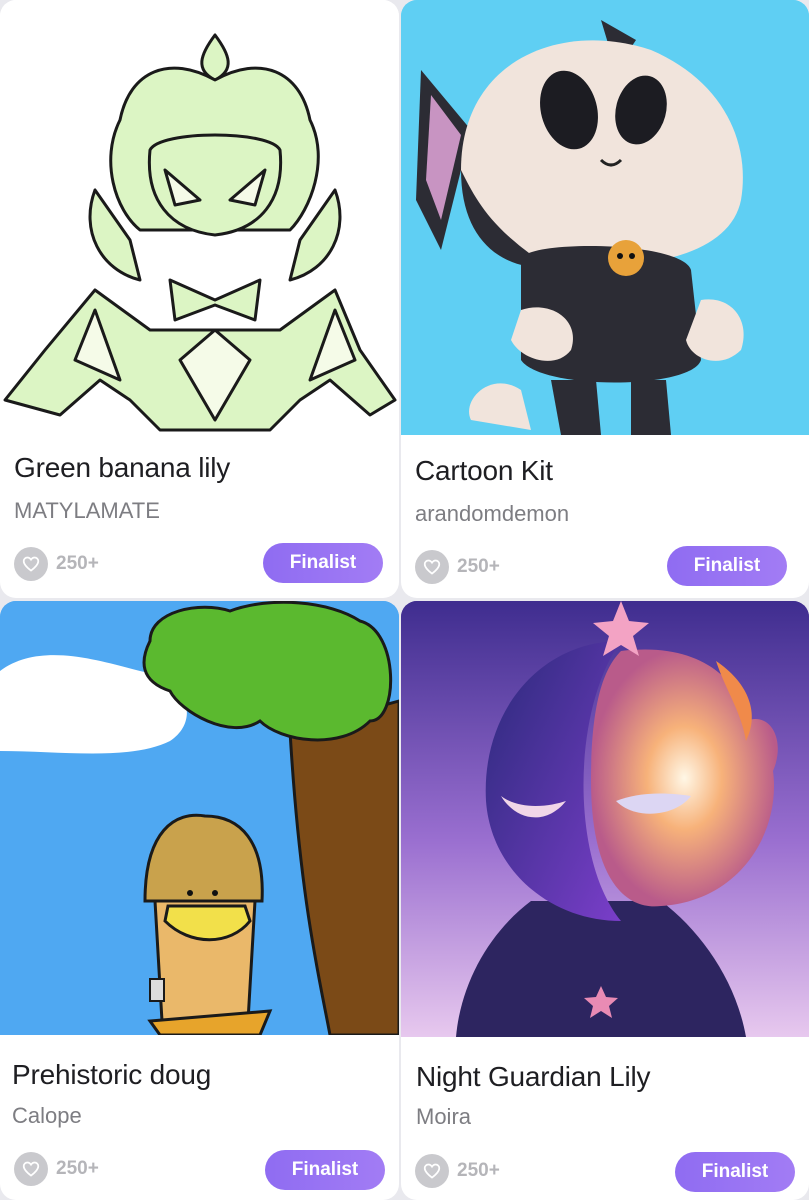  I want to click on artwork-title: Night Guardian Lily, so click(533, 1077).